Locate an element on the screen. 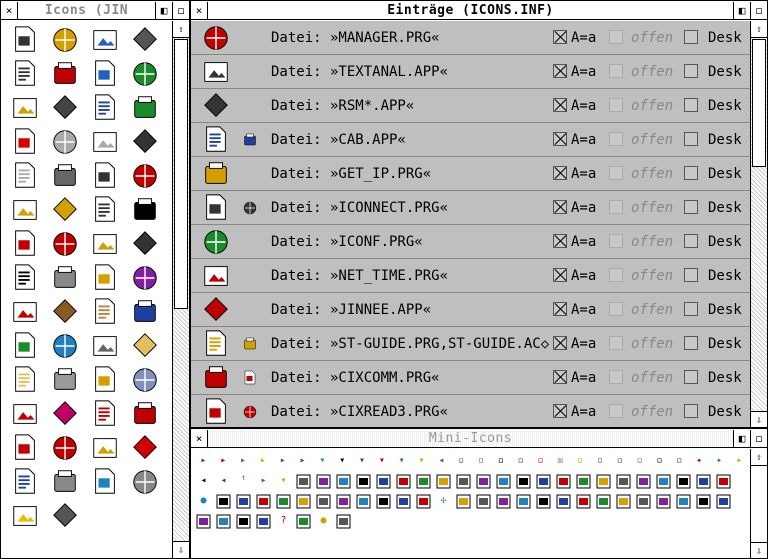 This screenshot has height=559, width=768. iconify-icon: ◧ is located at coordinates (741, 10).